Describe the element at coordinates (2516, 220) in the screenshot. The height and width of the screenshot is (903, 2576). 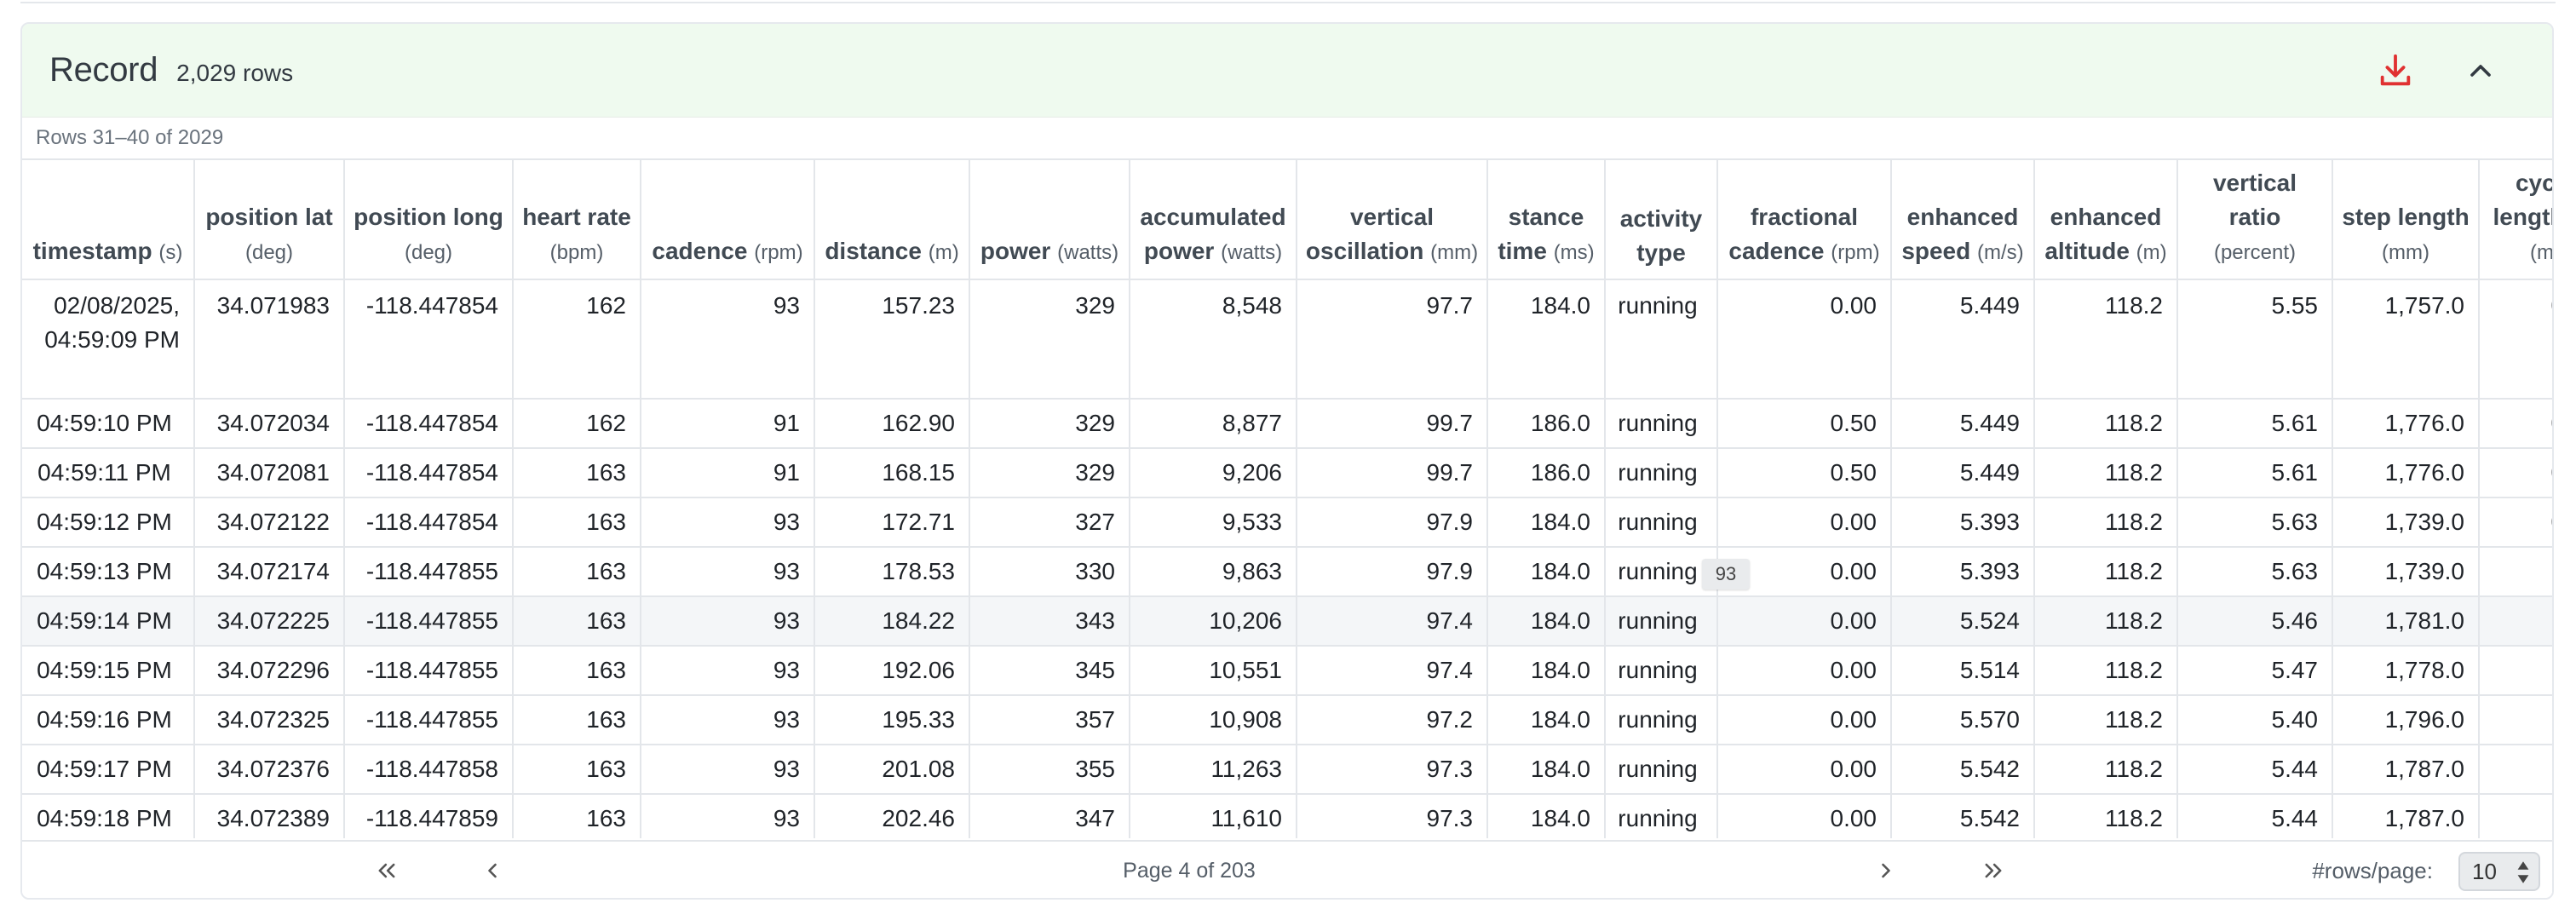
I see `column-header: cycle length 16 (m)` at that location.